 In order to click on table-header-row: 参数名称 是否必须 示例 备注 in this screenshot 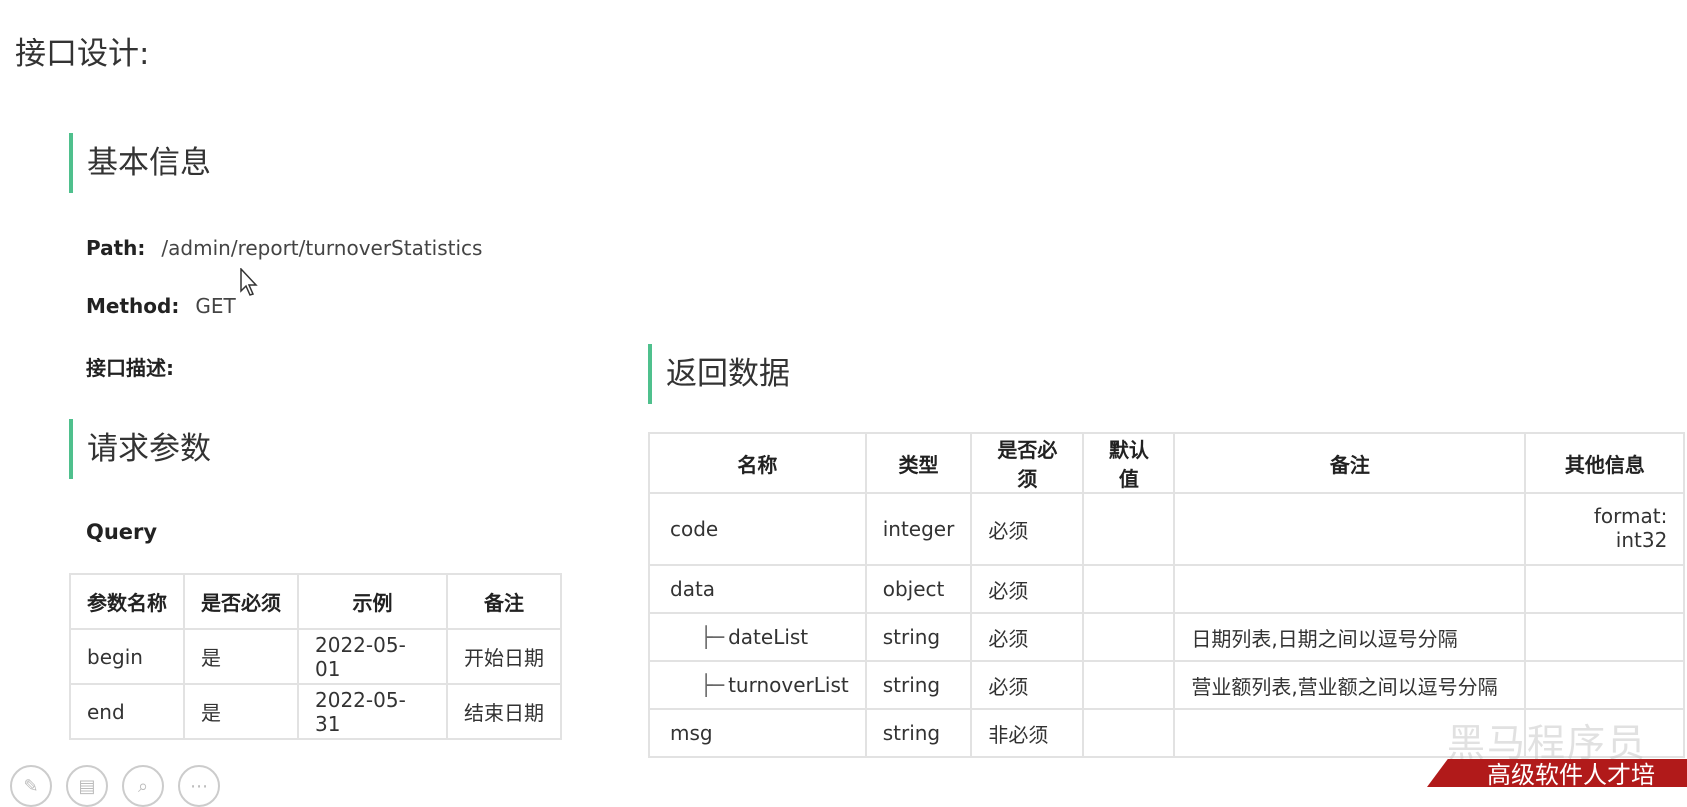, I will do `click(315, 601)`.